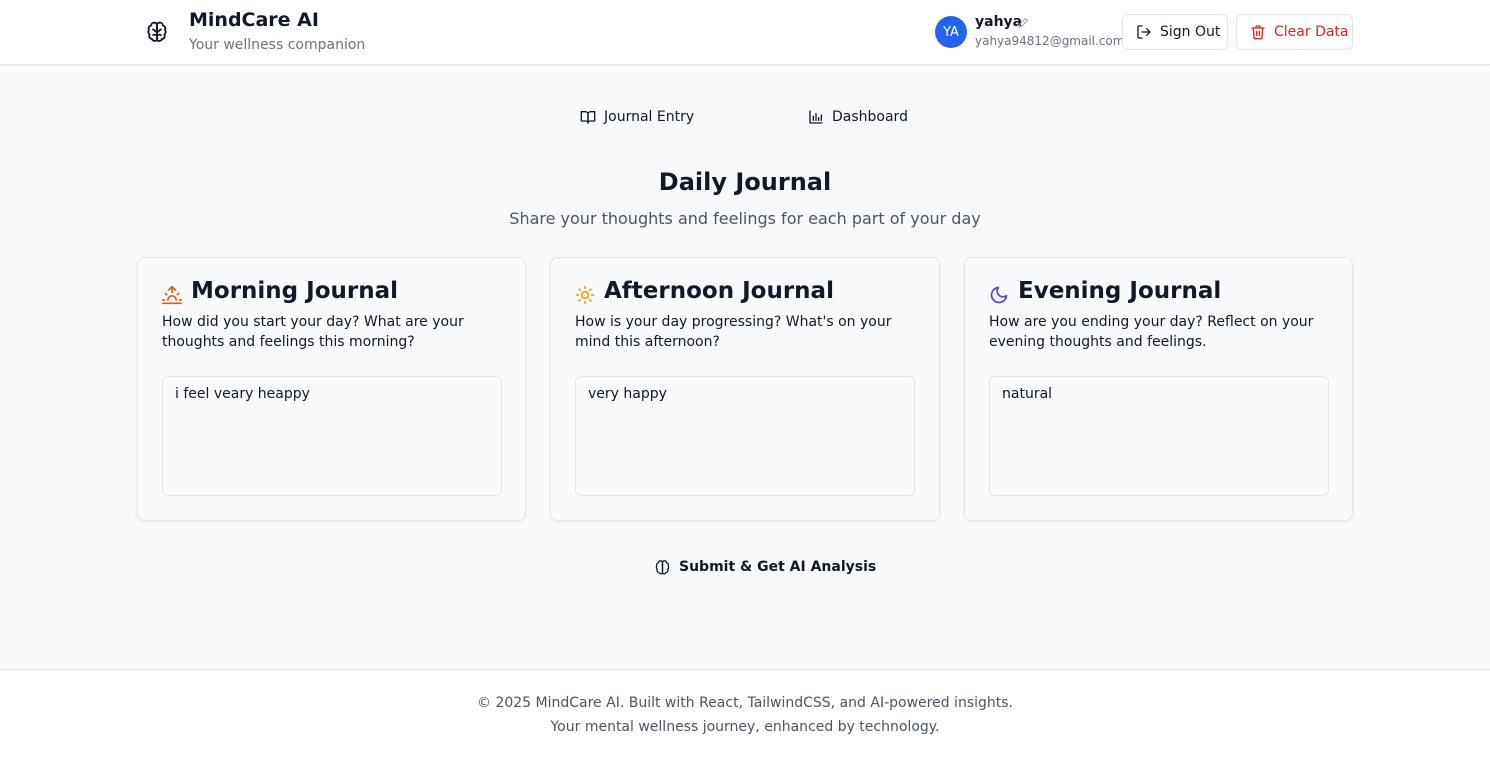 Image resolution: width=1490 pixels, height=762 pixels. I want to click on book-icon, so click(588, 117).